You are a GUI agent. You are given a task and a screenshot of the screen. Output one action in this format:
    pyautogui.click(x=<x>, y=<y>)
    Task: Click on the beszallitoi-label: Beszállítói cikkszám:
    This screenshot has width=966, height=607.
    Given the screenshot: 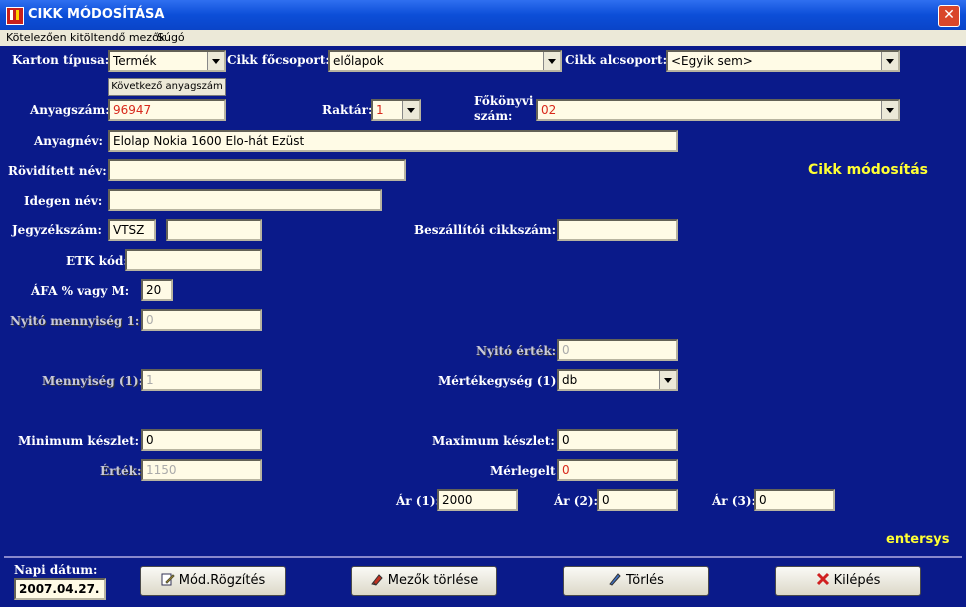 What is the action you would take?
    pyautogui.click(x=485, y=230)
    